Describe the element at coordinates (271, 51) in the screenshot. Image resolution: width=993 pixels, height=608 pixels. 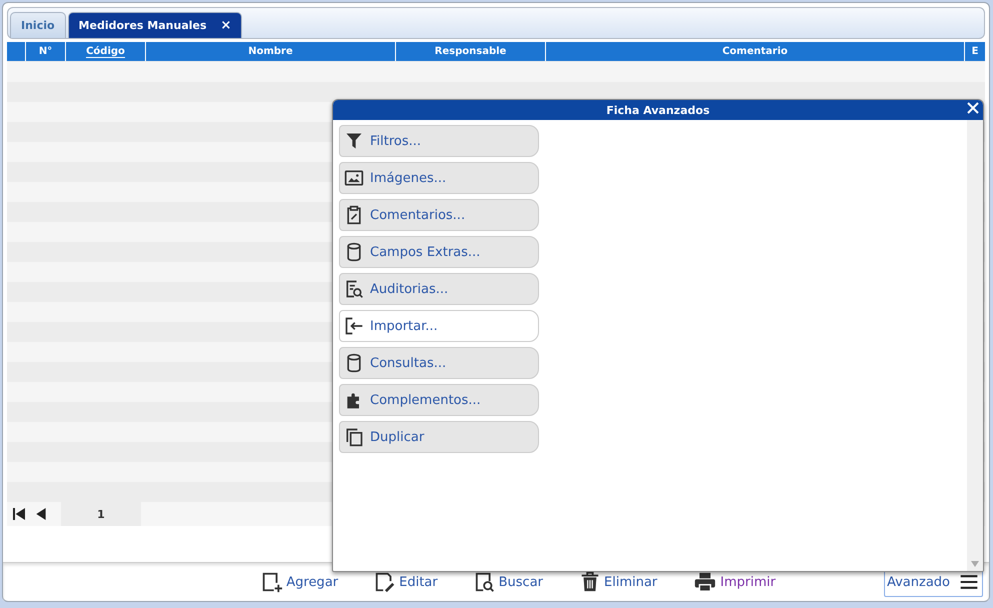
I see `column-header: Nombre` at that location.